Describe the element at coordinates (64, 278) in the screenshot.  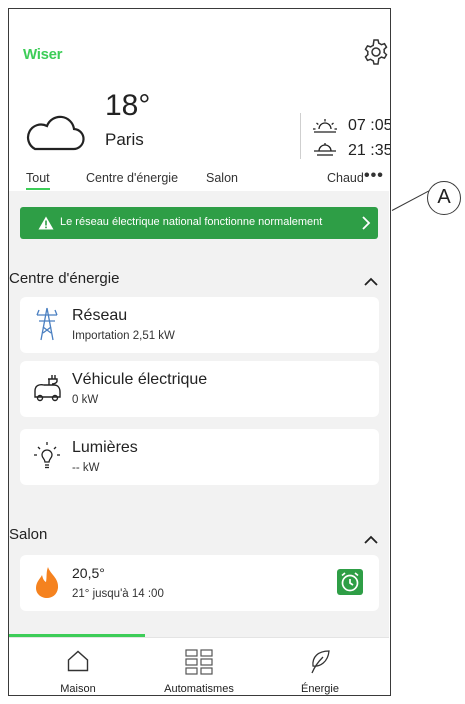
I see `energy-section-title: Centre d'énergie` at that location.